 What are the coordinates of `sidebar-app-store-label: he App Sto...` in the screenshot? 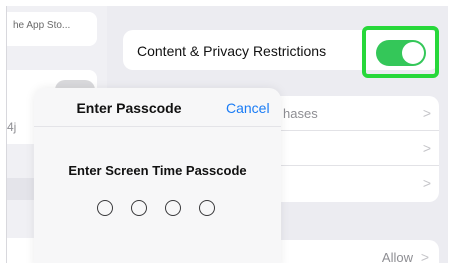 It's located at (42, 25).